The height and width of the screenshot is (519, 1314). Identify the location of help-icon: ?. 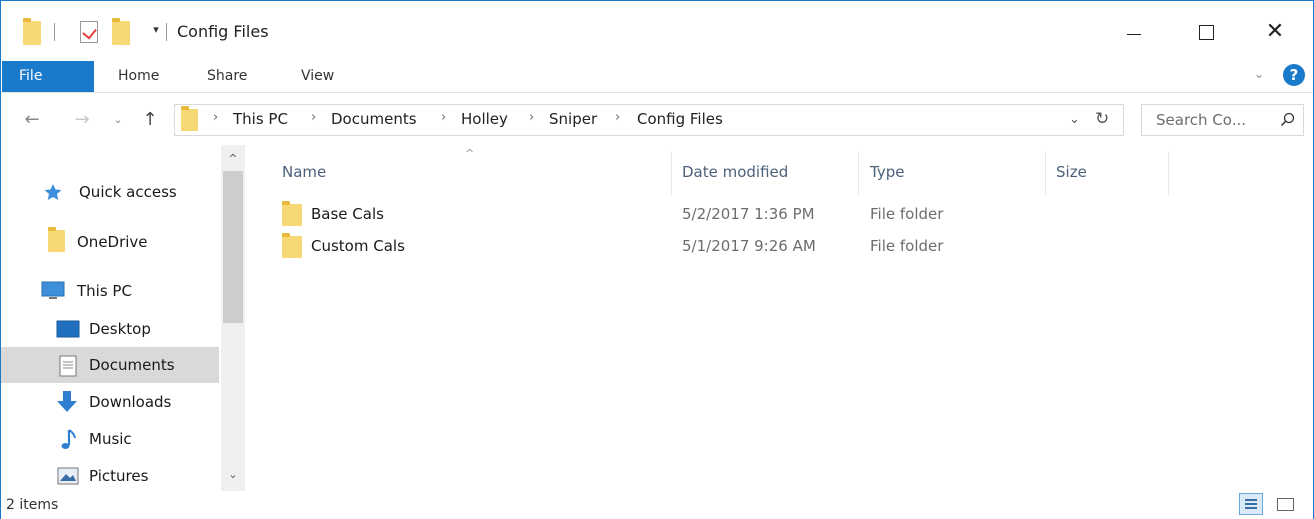
(1294, 75).